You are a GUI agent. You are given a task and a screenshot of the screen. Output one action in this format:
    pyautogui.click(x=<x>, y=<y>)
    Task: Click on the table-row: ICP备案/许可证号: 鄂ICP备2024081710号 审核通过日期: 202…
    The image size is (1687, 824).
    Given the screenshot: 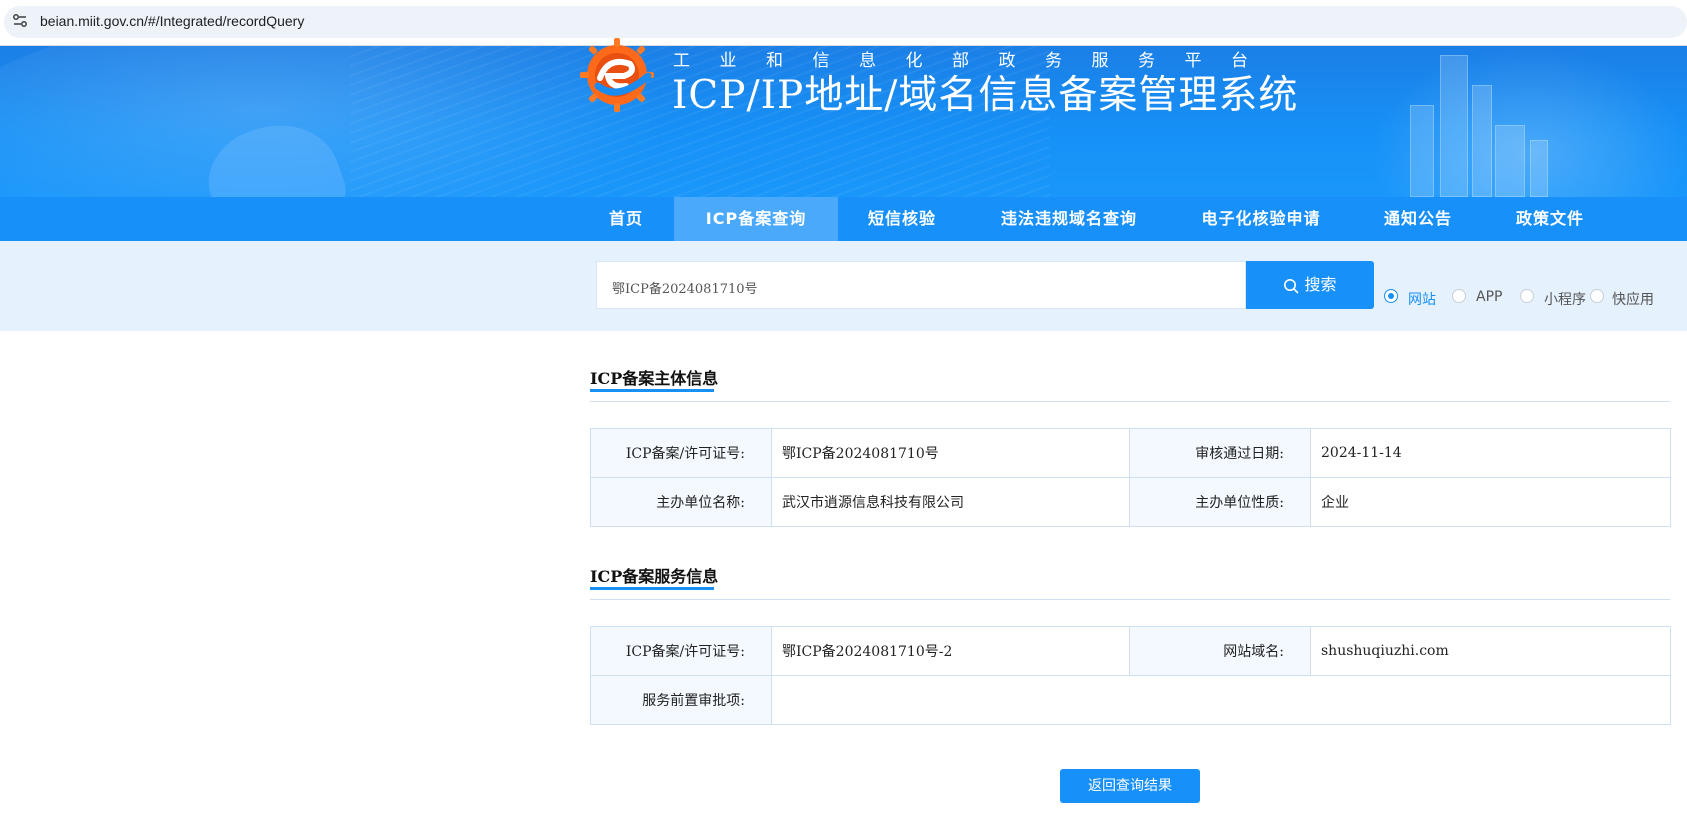 What is the action you would take?
    pyautogui.click(x=1130, y=453)
    